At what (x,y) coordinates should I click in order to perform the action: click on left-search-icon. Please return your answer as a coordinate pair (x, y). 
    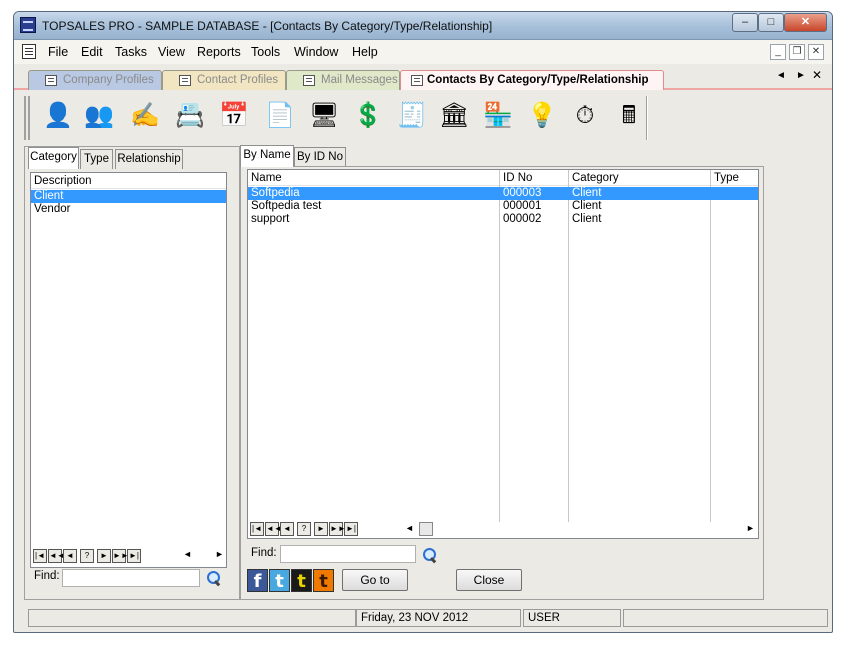
    Looking at the image, I should click on (214, 578).